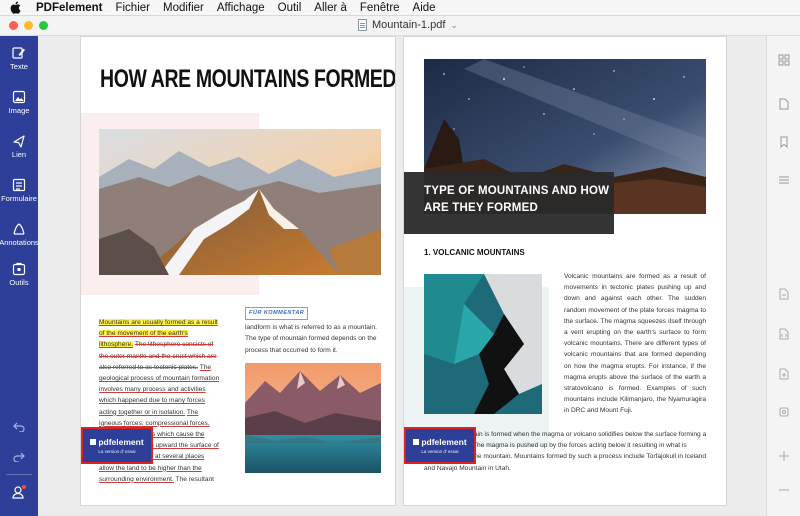  What do you see at coordinates (241, 8) in the screenshot?
I see `menu-affichage: Affichage` at bounding box center [241, 8].